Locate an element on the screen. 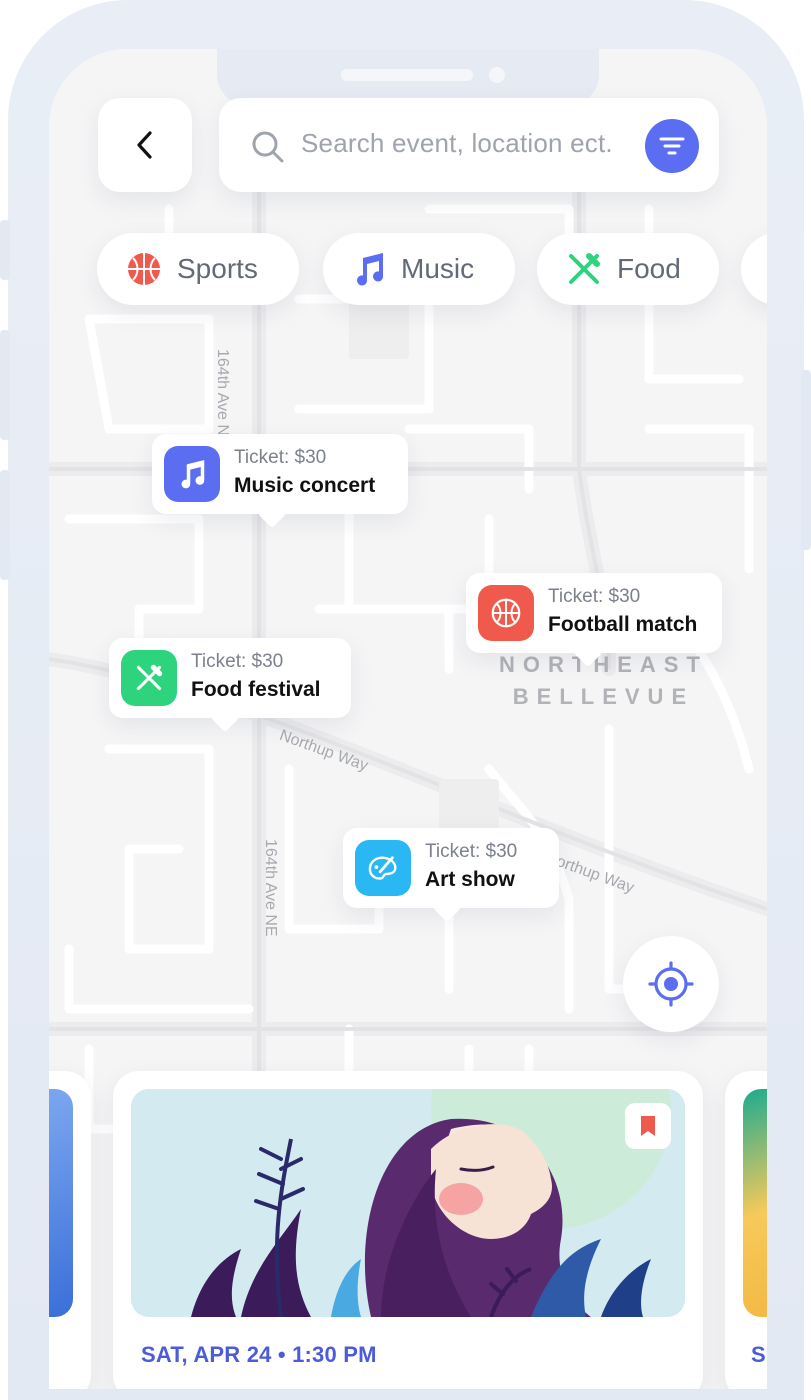 The image size is (811, 1400). filter-button is located at coordinates (672, 146).